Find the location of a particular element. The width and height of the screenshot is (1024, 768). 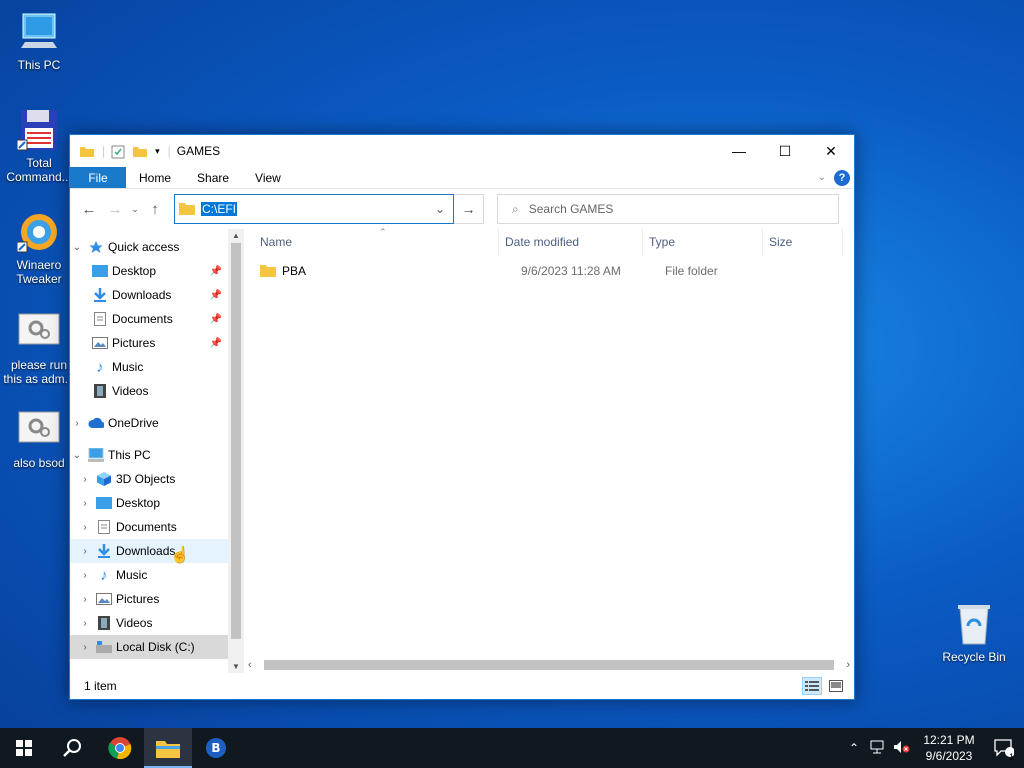

network-icon is located at coordinates (878, 748).